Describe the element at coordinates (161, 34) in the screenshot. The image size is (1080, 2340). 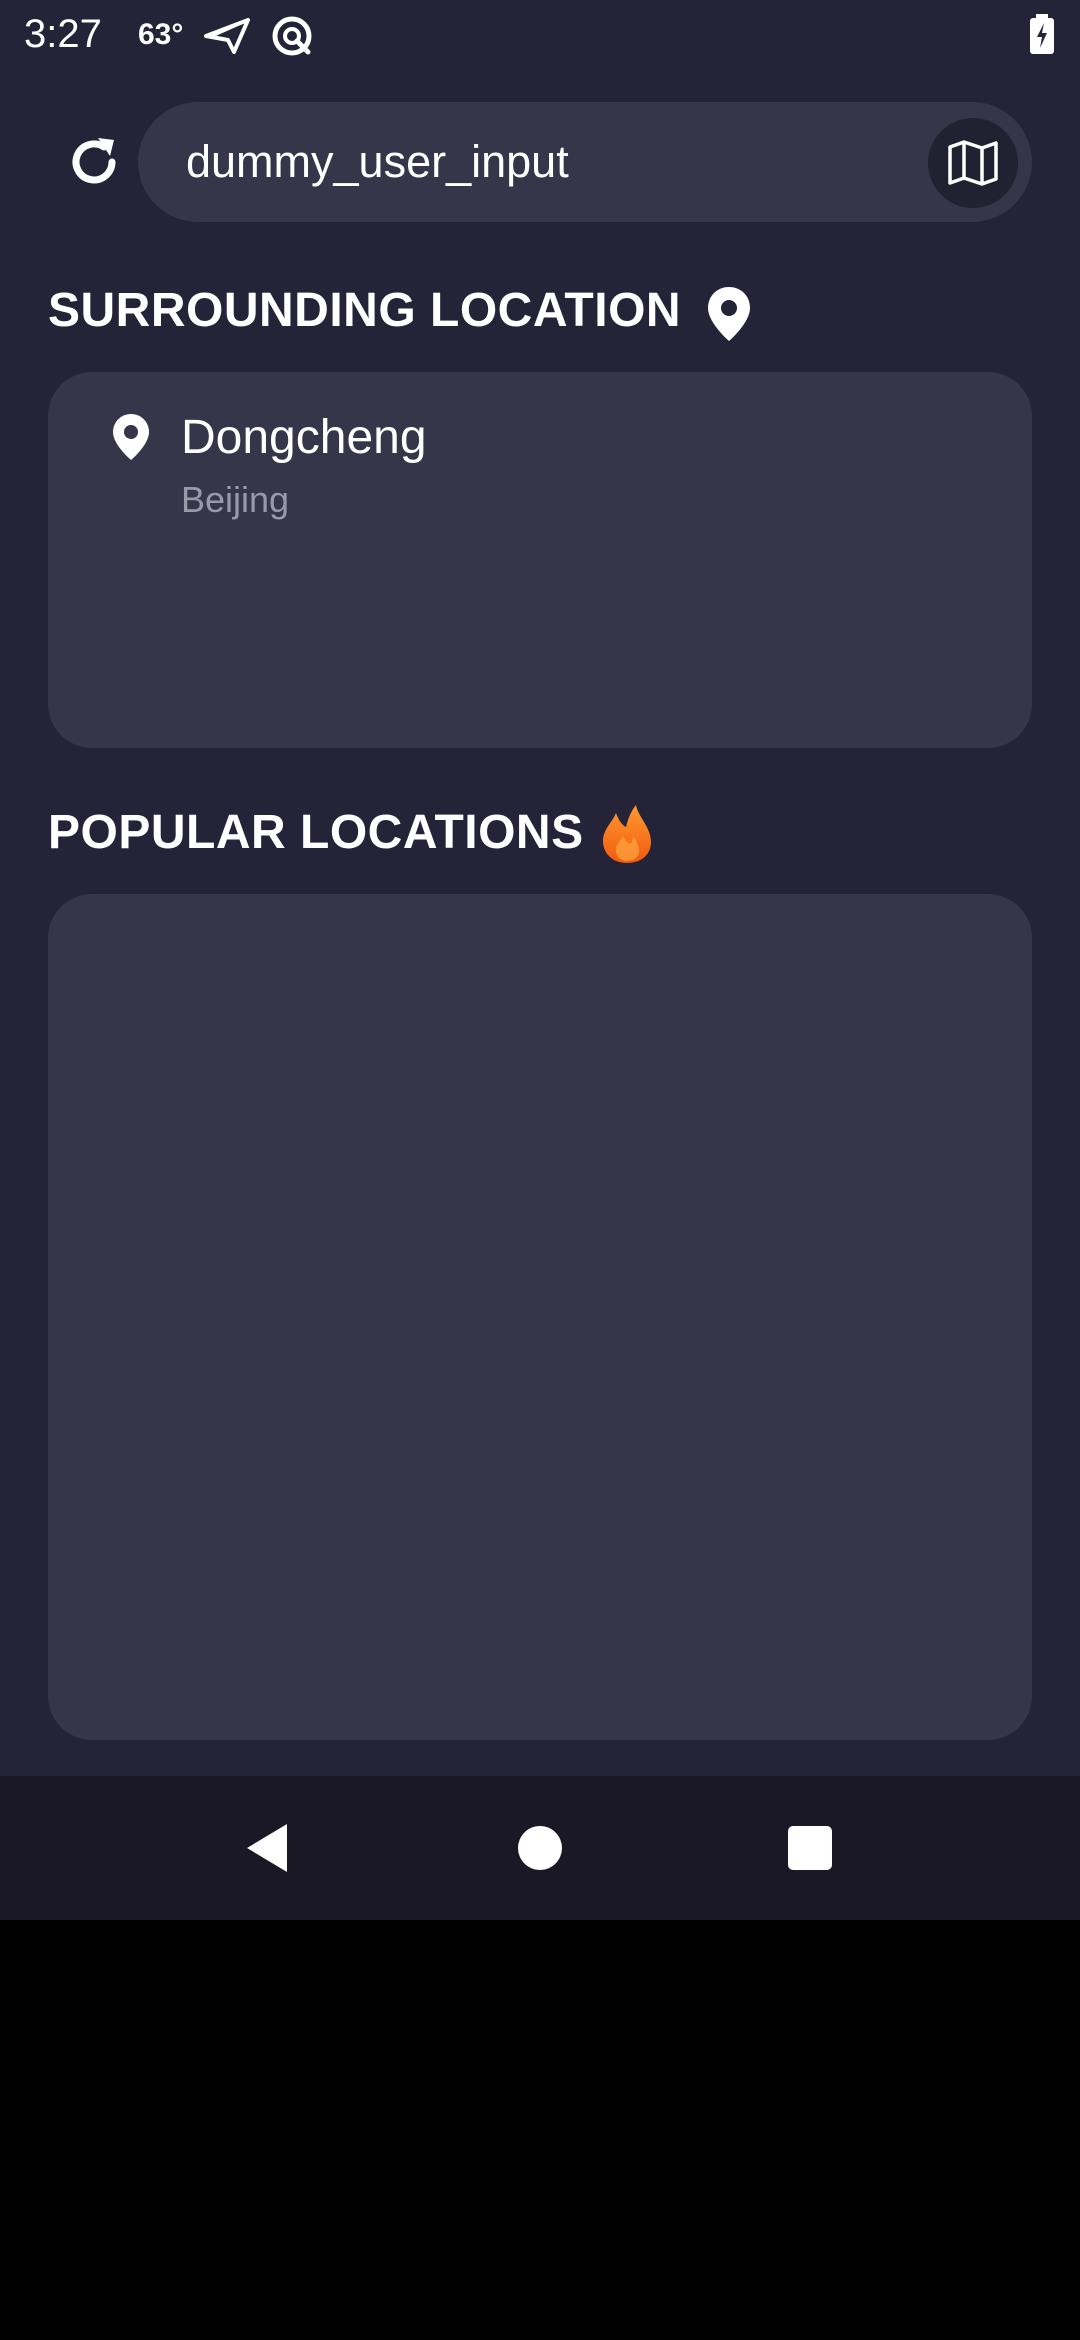
I see `status-temperature: 63°` at that location.